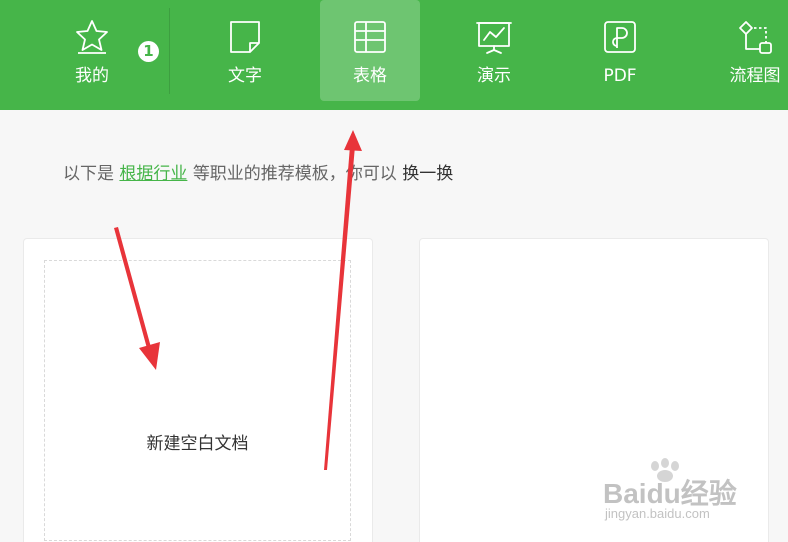 The width and height of the screenshot is (788, 542). I want to click on swap-button: 换一换, so click(427, 174).